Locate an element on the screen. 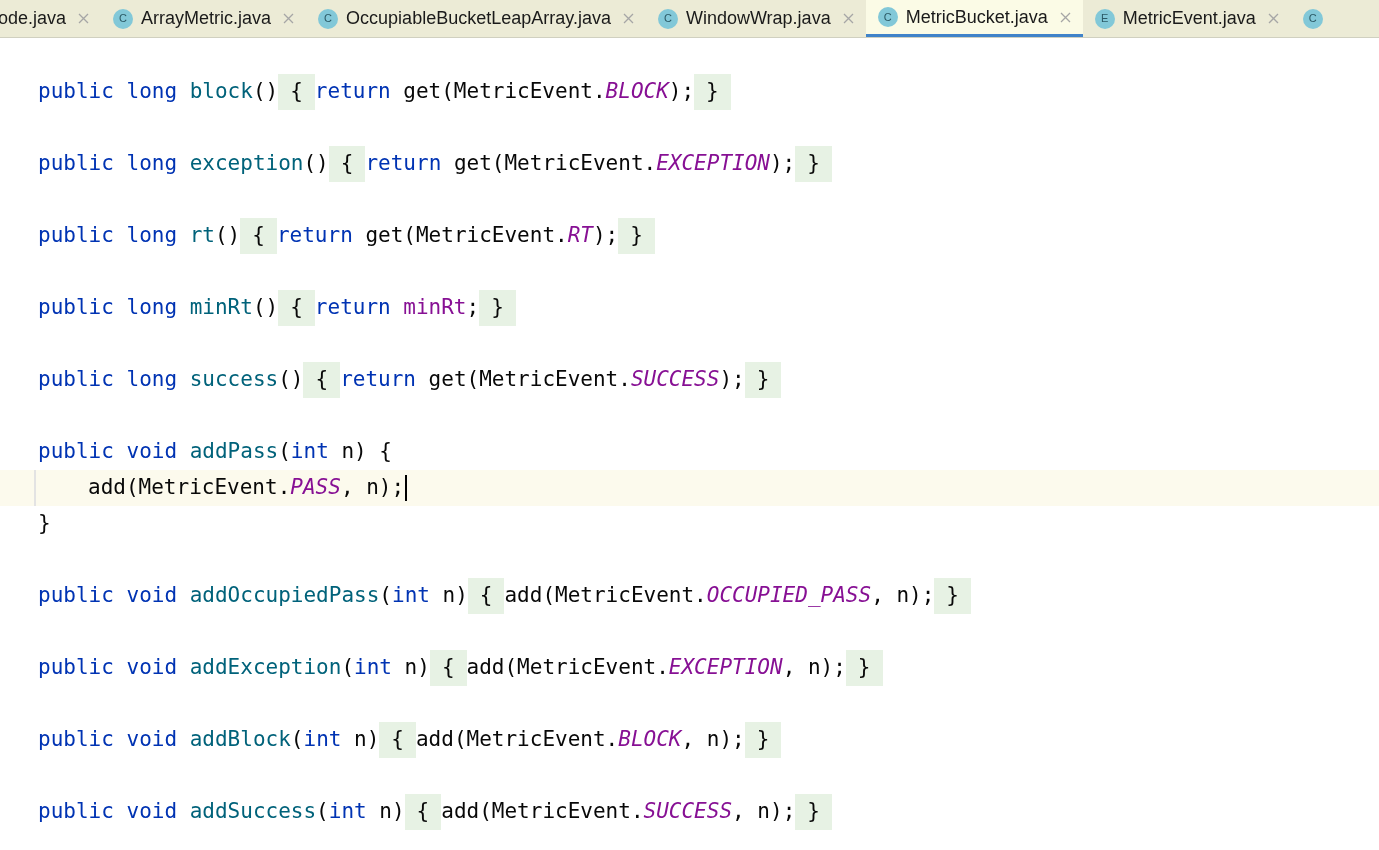 The width and height of the screenshot is (1379, 850). method-name: addSuccess is located at coordinates (253, 812).